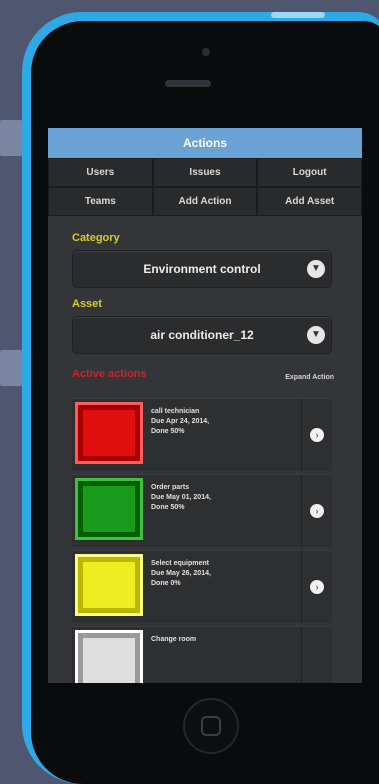  What do you see at coordinates (217, 378) in the screenshot?
I see `actions-header: Active actions Expand Action` at bounding box center [217, 378].